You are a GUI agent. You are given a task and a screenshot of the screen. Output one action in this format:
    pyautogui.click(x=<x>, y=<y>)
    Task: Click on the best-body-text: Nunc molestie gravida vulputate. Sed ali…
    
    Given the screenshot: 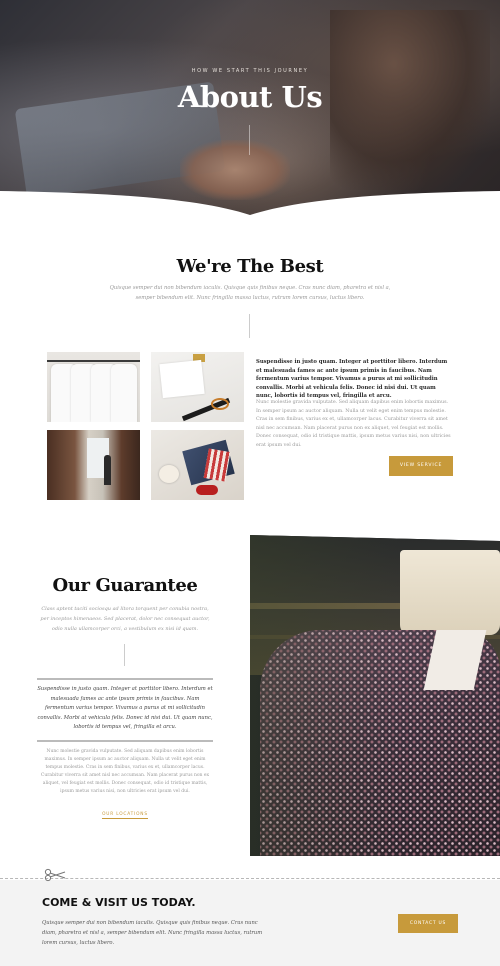 What is the action you would take?
    pyautogui.click(x=353, y=424)
    